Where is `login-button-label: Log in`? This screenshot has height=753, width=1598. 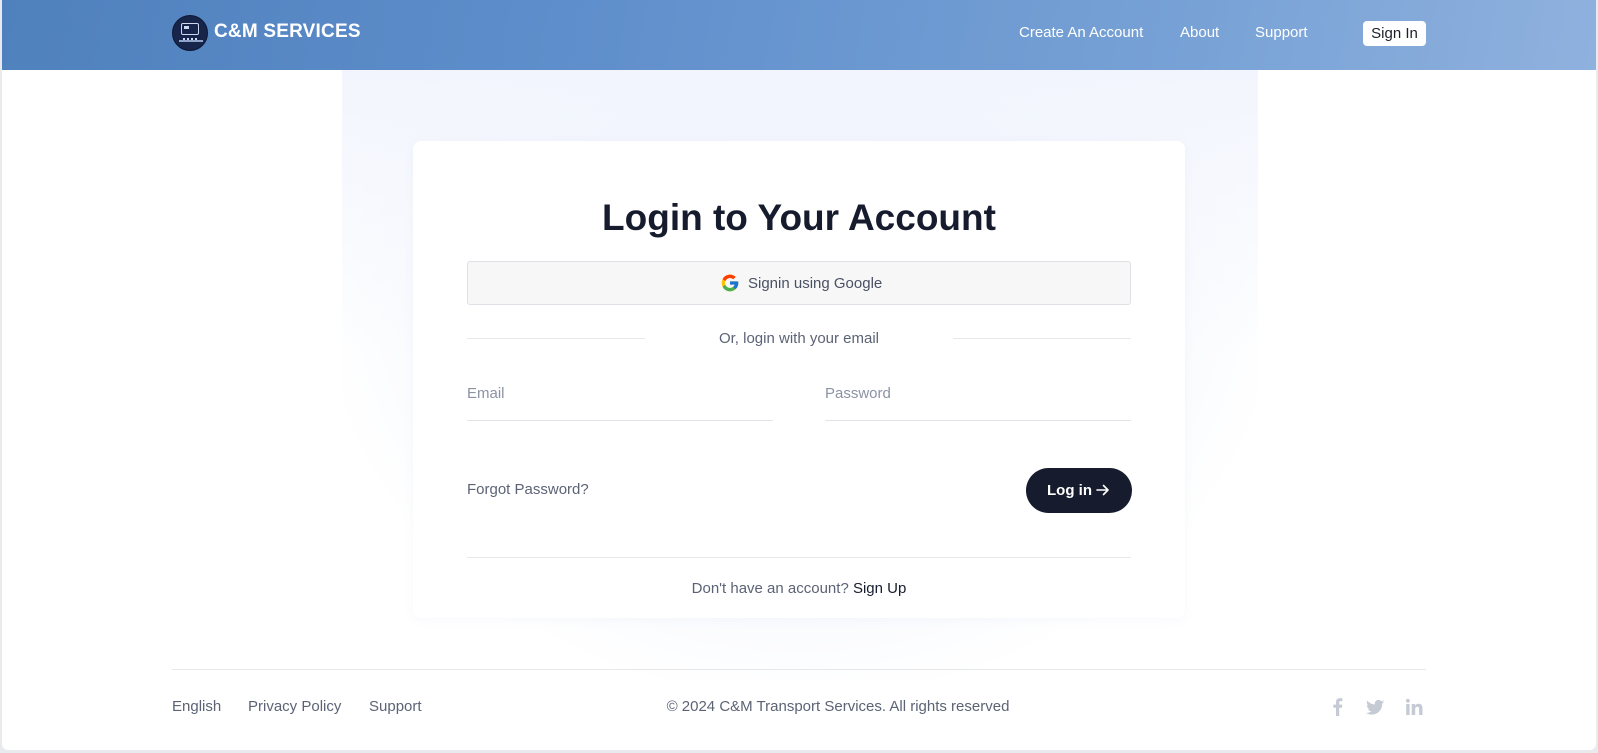
login-button-label: Log in is located at coordinates (1069, 490).